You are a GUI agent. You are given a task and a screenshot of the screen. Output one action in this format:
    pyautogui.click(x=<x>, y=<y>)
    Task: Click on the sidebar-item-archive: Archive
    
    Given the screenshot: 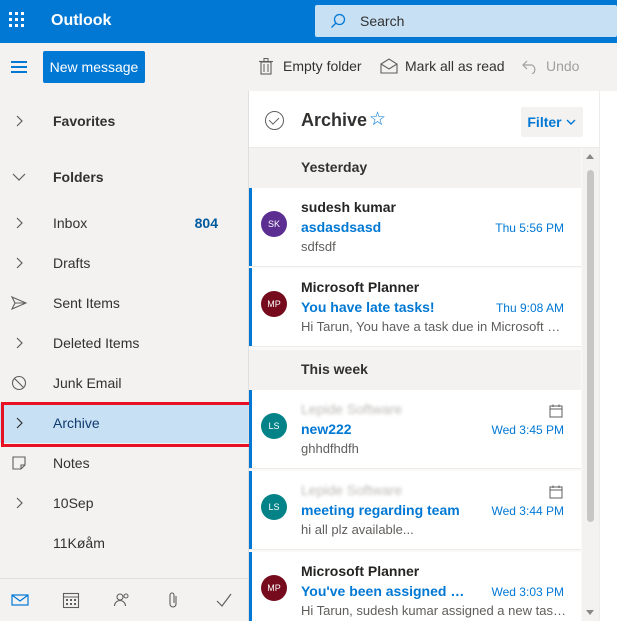 What is the action you would take?
    pyautogui.click(x=124, y=423)
    